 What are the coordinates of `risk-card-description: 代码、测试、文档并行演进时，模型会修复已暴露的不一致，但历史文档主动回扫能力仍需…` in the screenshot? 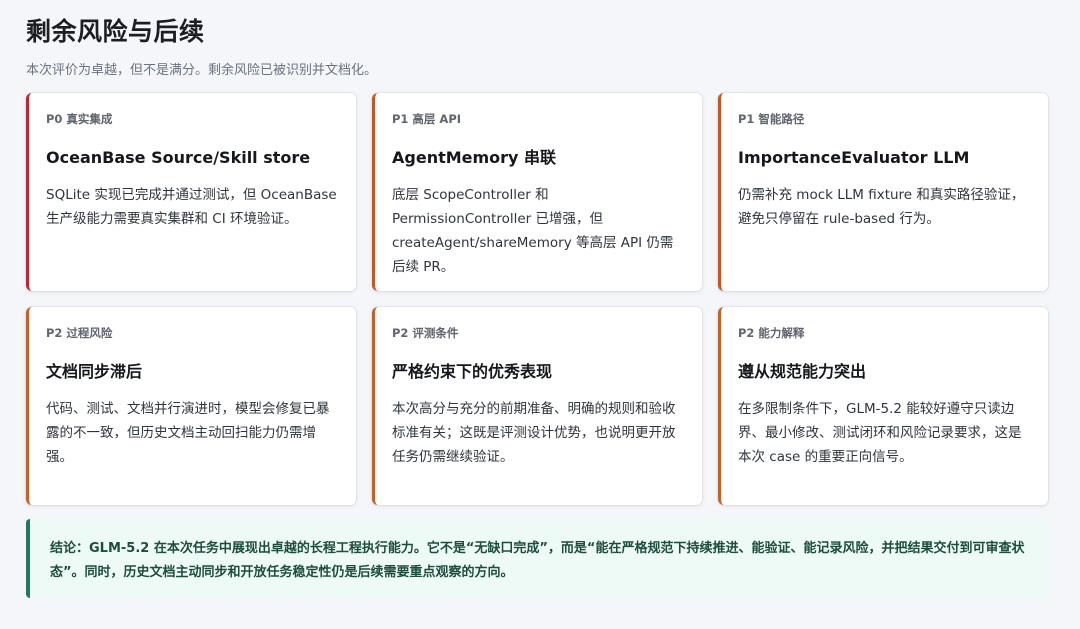 It's located at (188, 433).